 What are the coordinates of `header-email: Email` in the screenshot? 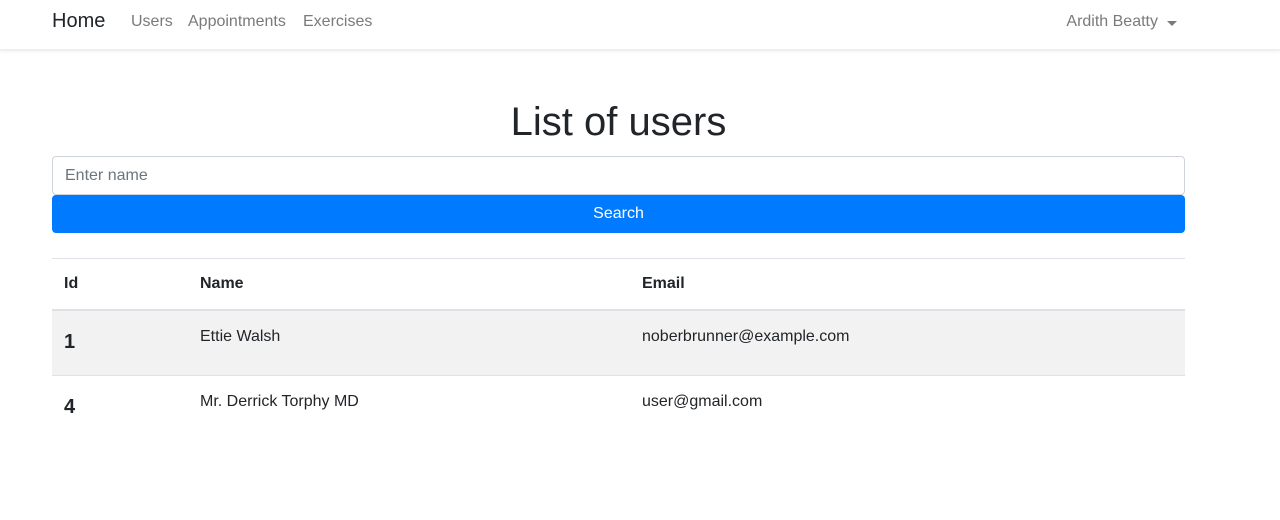 It's located at (907, 284).